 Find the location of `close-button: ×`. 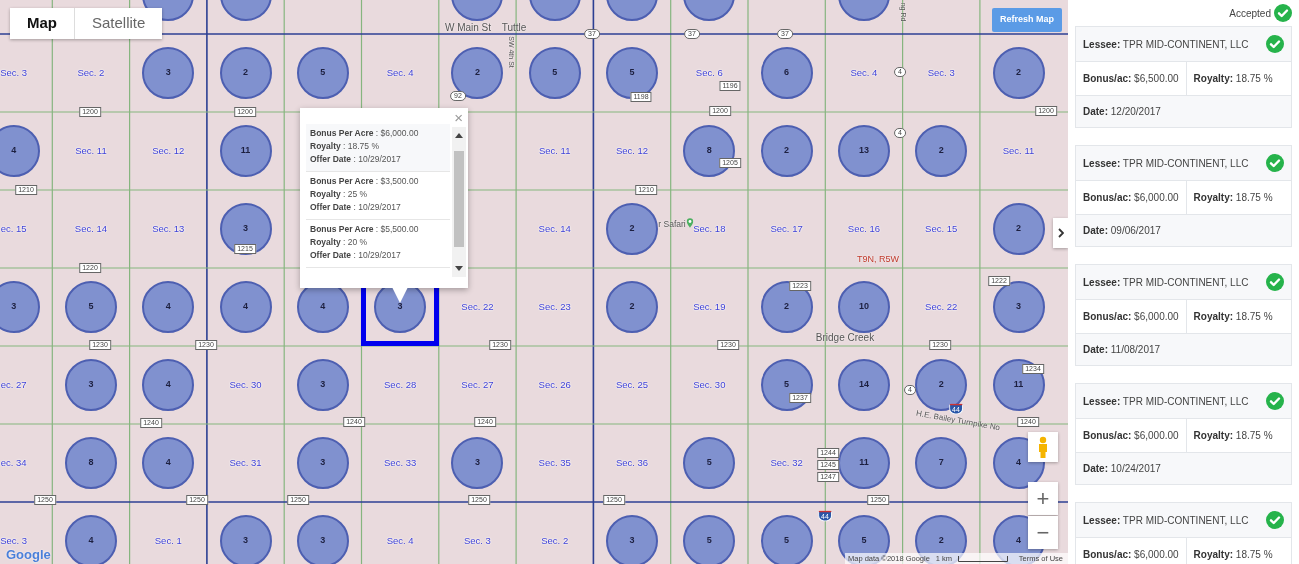

close-button: × is located at coordinates (458, 117).